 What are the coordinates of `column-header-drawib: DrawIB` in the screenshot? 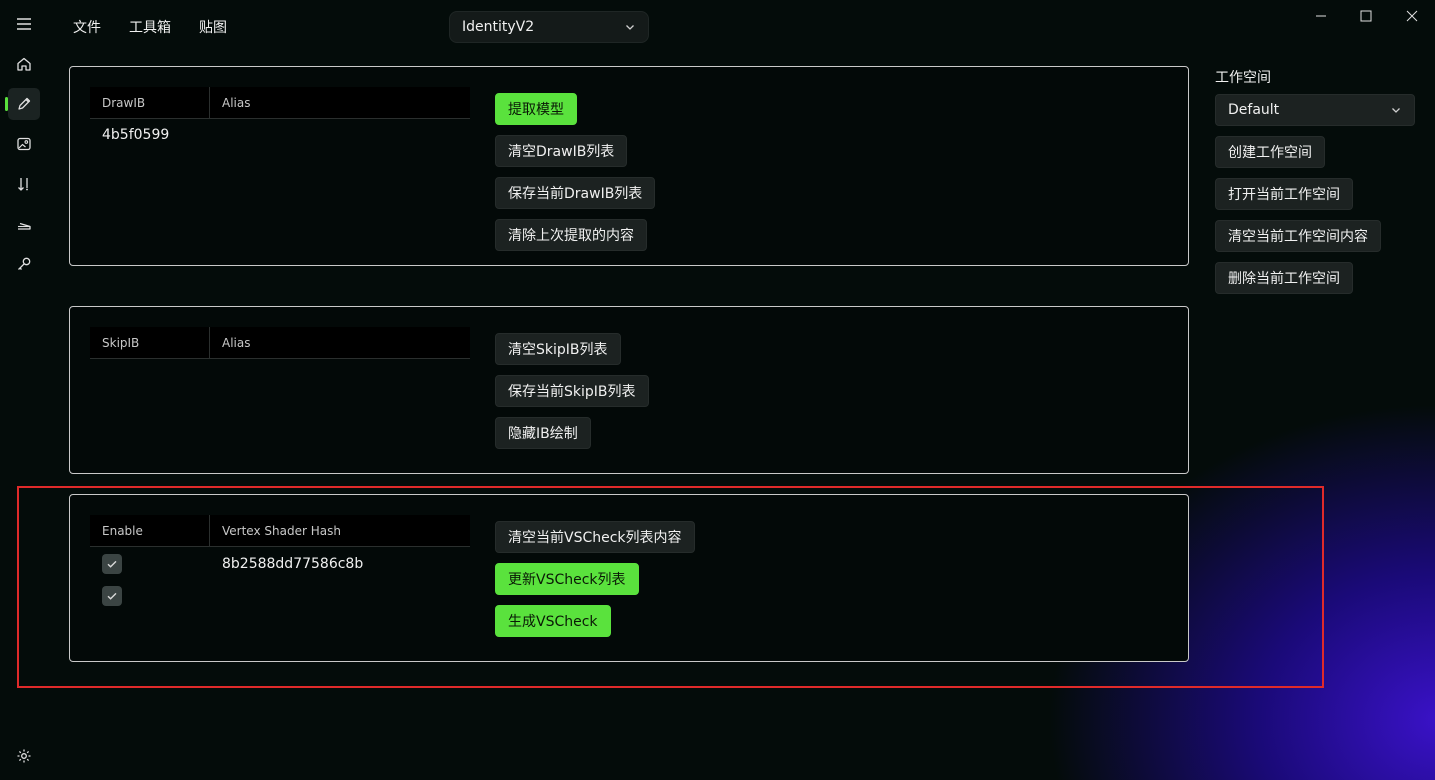 It's located at (123, 103).